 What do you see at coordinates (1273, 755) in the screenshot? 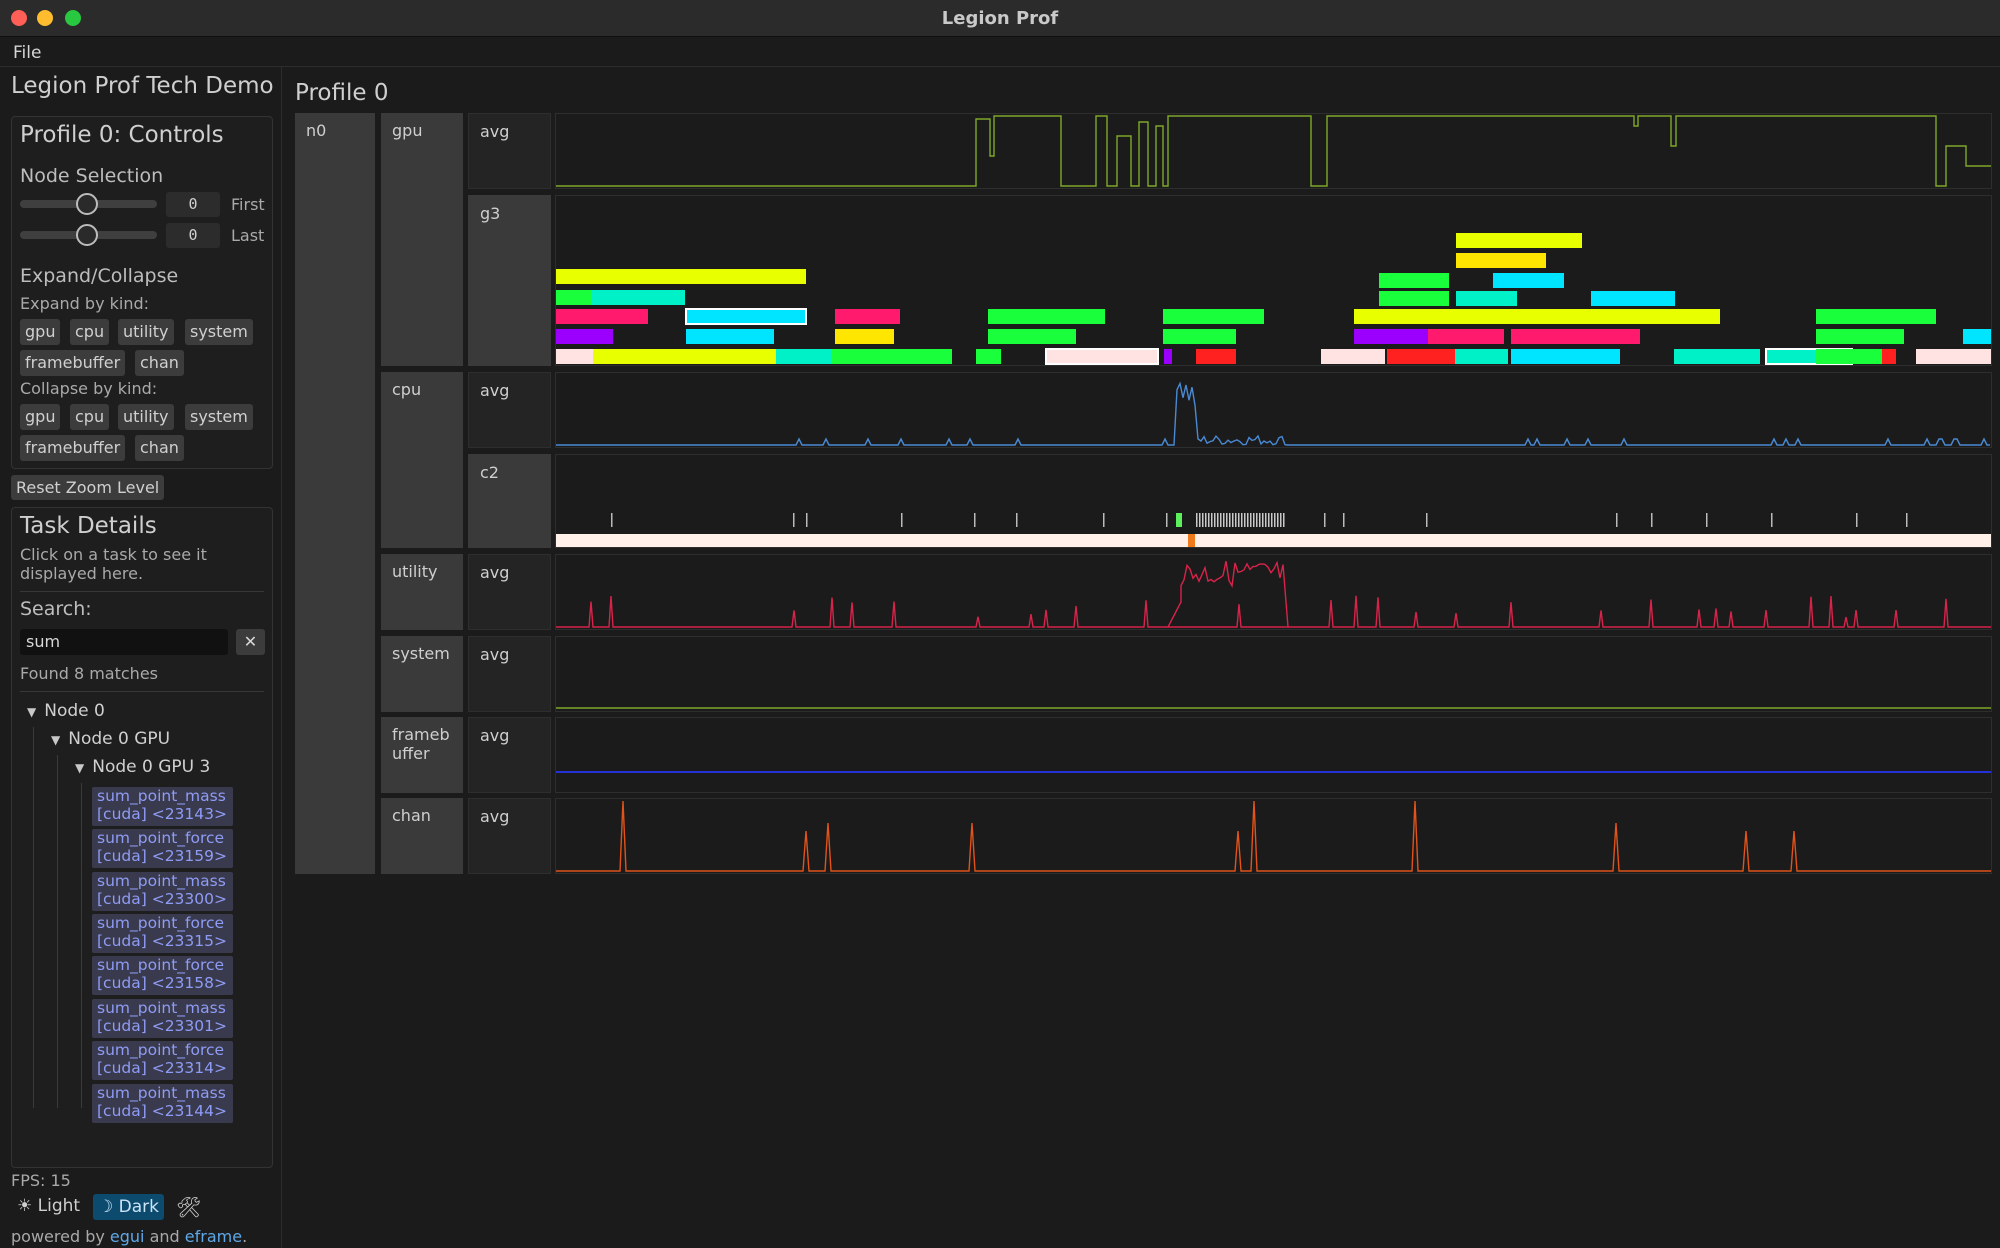
I see `framebuffer-utilization-plot` at bounding box center [1273, 755].